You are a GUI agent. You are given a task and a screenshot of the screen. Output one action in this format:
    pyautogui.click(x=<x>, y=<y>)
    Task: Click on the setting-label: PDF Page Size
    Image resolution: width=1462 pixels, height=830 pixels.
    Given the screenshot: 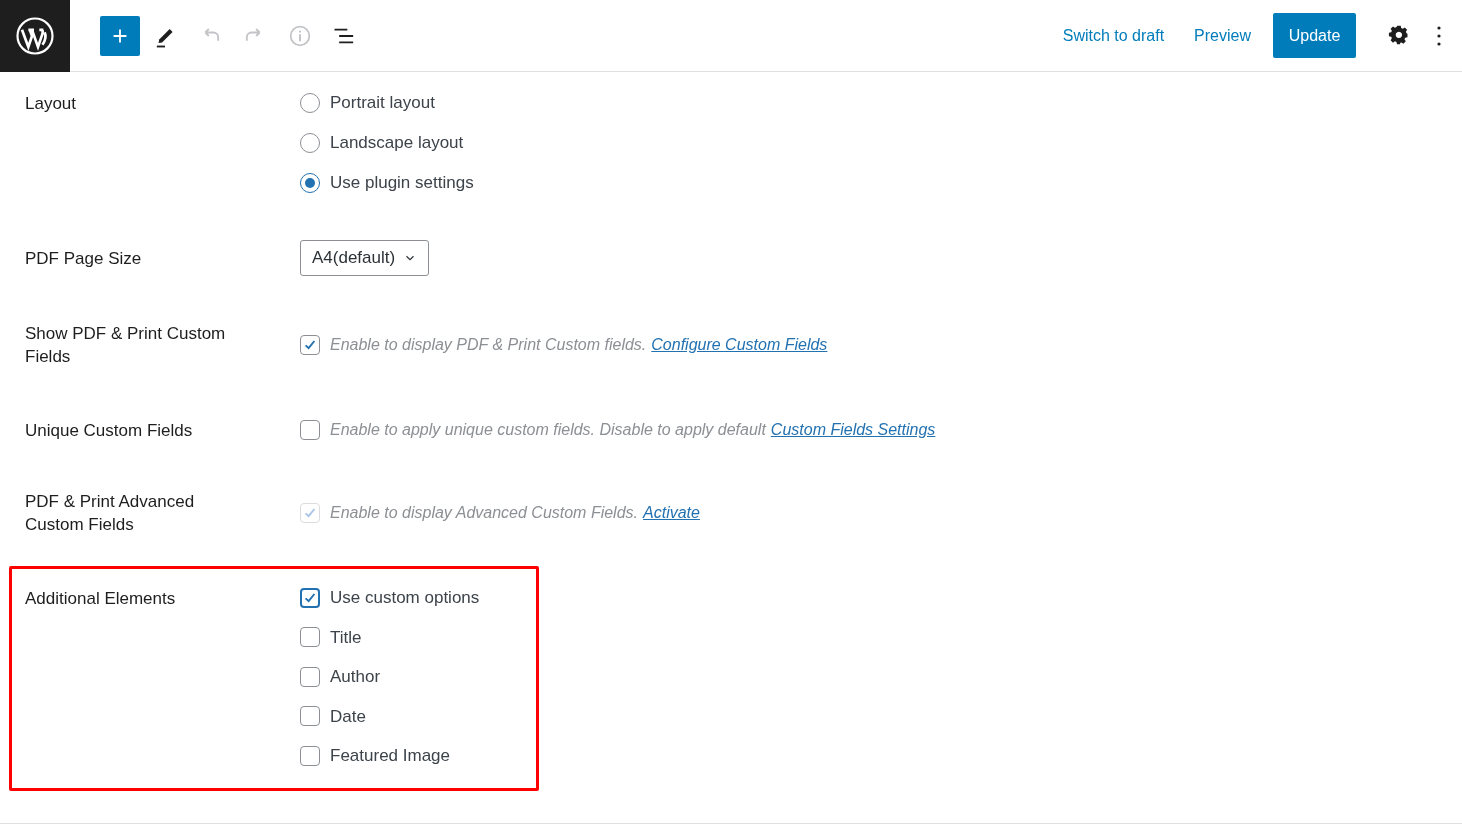 What is the action you would take?
    pyautogui.click(x=84, y=258)
    